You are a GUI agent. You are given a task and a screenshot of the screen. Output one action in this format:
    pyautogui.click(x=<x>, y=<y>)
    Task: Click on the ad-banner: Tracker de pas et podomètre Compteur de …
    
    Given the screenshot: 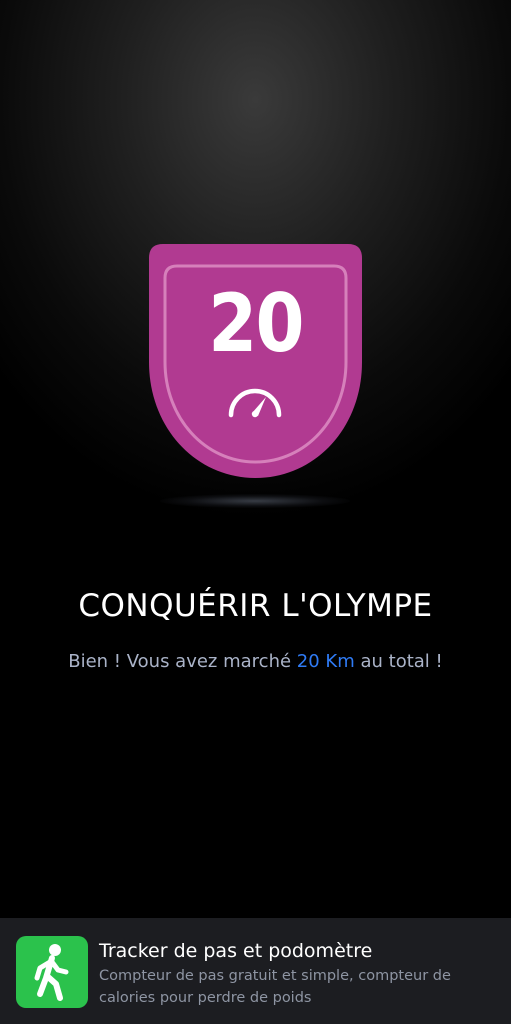 What is the action you would take?
    pyautogui.click(x=255, y=971)
    